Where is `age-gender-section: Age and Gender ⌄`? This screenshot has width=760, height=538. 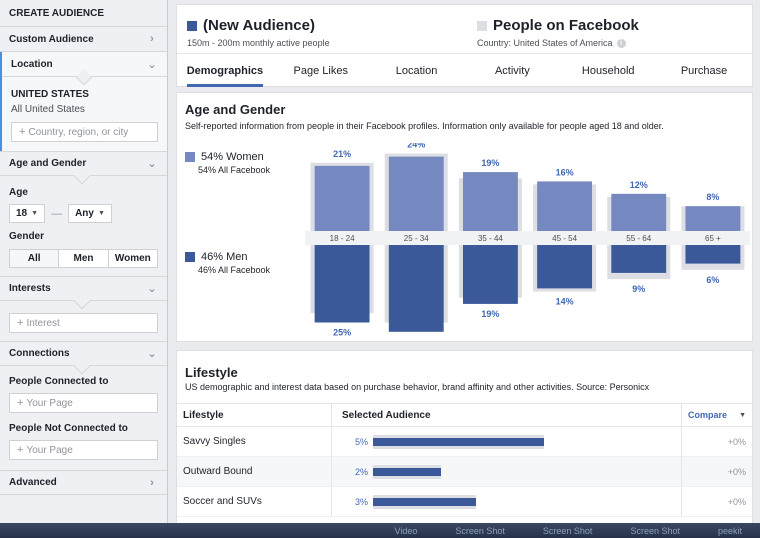 age-gender-section: Age and Gender ⌄ is located at coordinates (83, 168).